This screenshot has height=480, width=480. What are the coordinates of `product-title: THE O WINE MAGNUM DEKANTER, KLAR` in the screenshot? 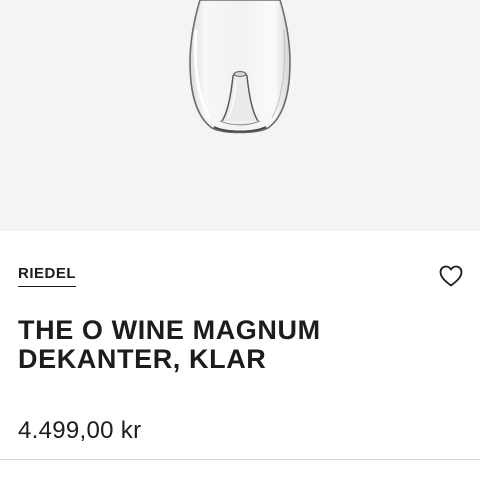 It's located at (169, 344).